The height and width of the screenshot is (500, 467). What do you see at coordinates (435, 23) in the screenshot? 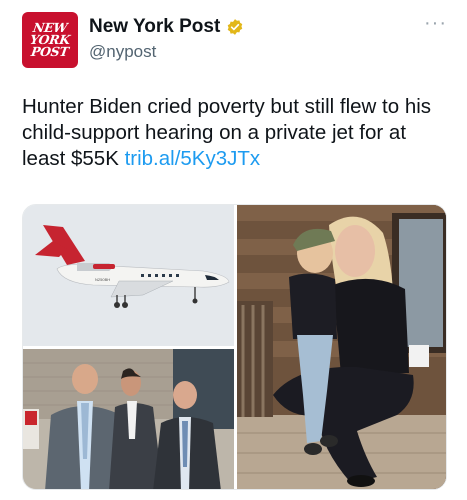
I see `more-options-icon: ···` at bounding box center [435, 23].